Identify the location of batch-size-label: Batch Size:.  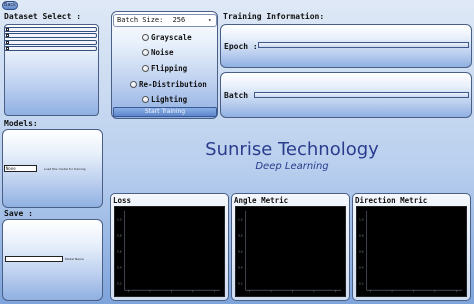
(140, 20).